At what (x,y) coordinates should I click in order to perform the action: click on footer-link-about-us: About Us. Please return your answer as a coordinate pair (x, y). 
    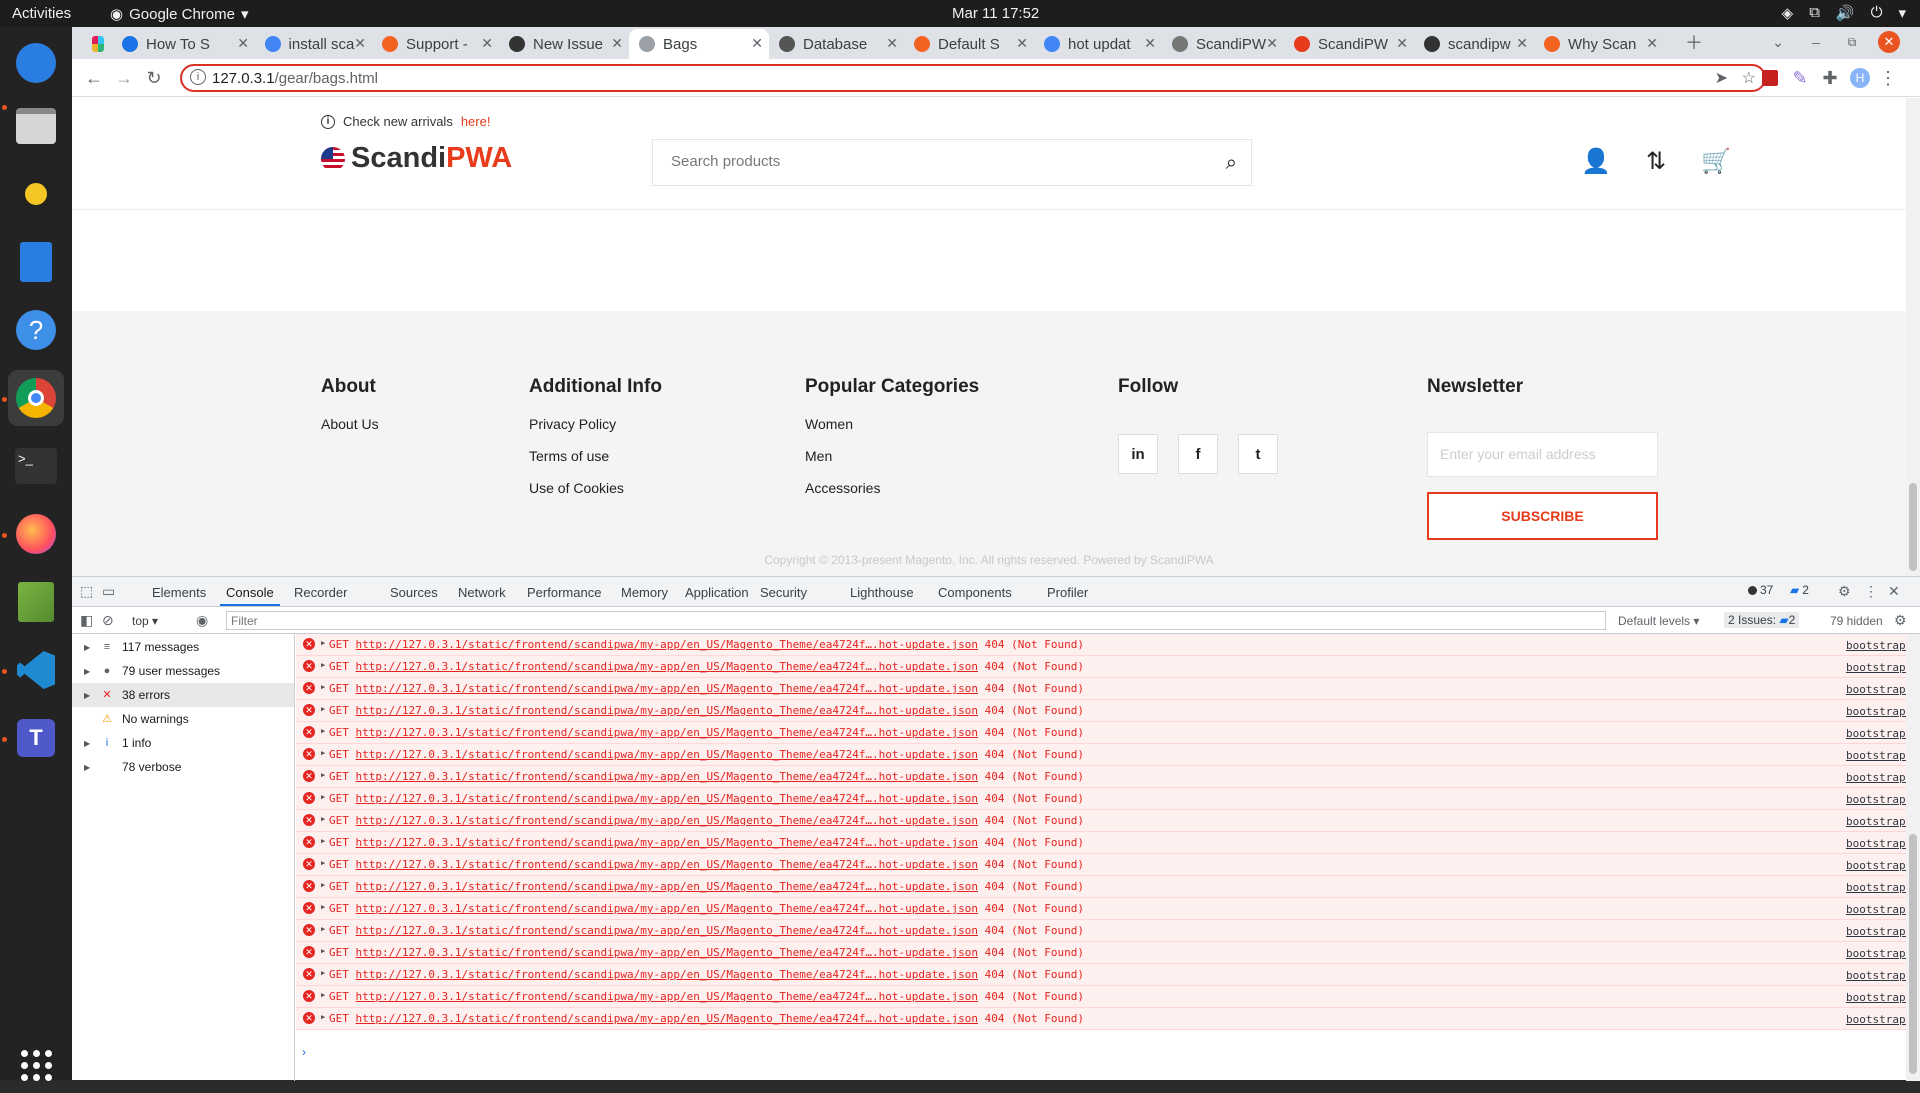
    Looking at the image, I should click on (350, 432).